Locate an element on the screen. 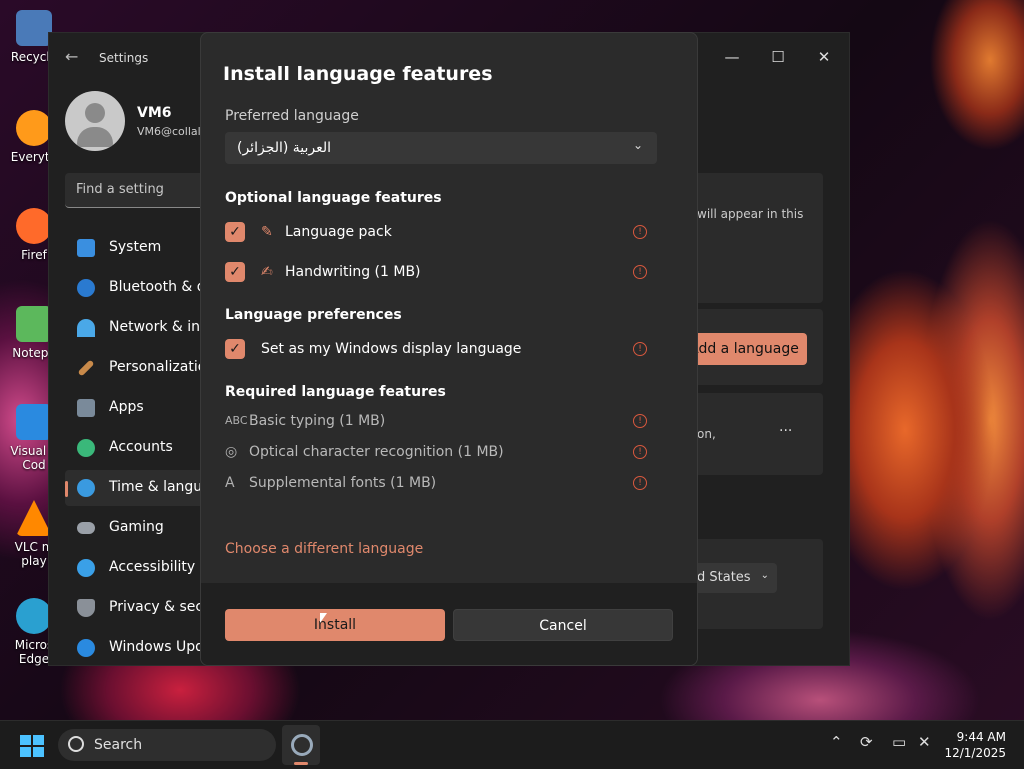 This screenshot has height=769, width=1024. sidebar-item-windows-update: Windows Upda is located at coordinates (140, 648).